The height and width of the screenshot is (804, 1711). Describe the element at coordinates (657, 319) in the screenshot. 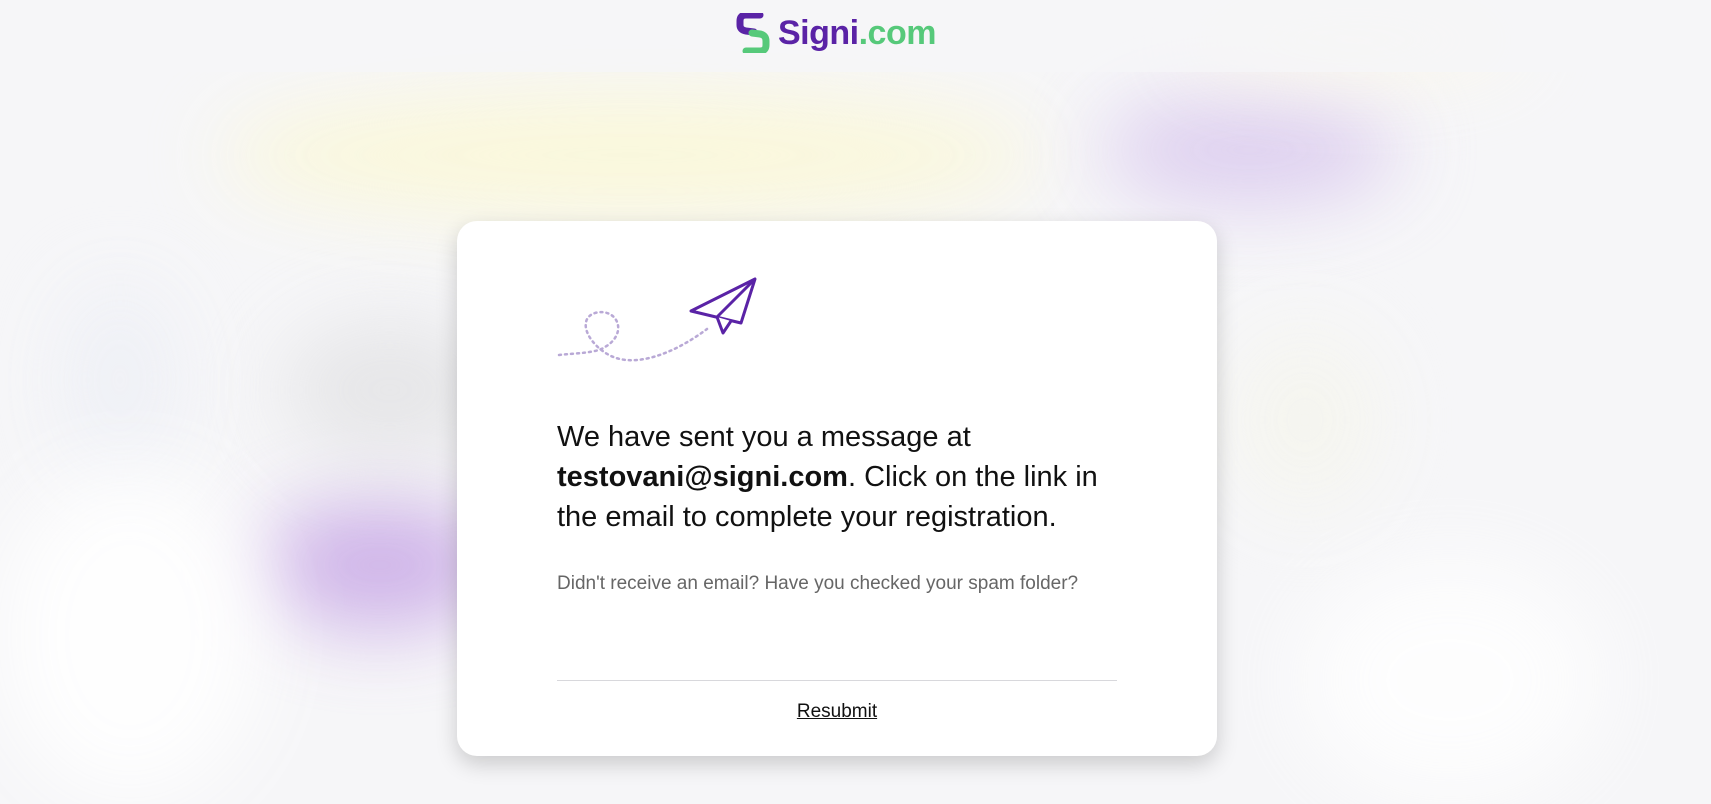

I see `paper-plane-icon` at that location.